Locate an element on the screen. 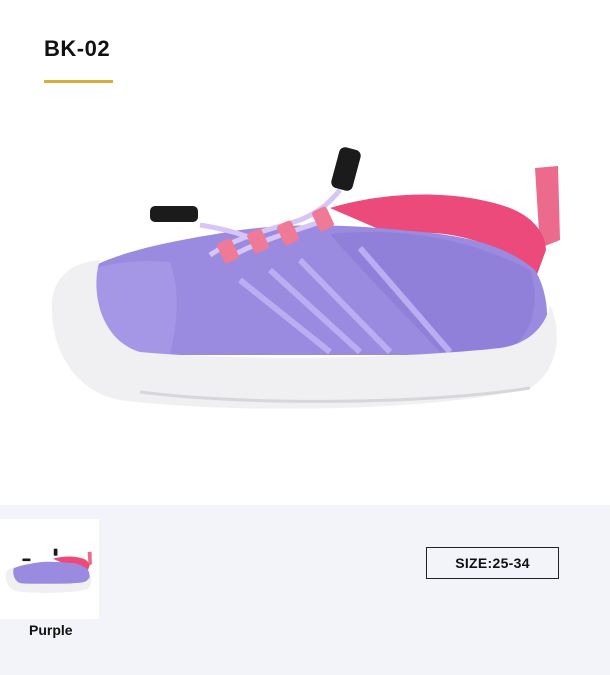 This screenshot has width=610, height=675. model-code-title: BK-02 is located at coordinates (77, 48).